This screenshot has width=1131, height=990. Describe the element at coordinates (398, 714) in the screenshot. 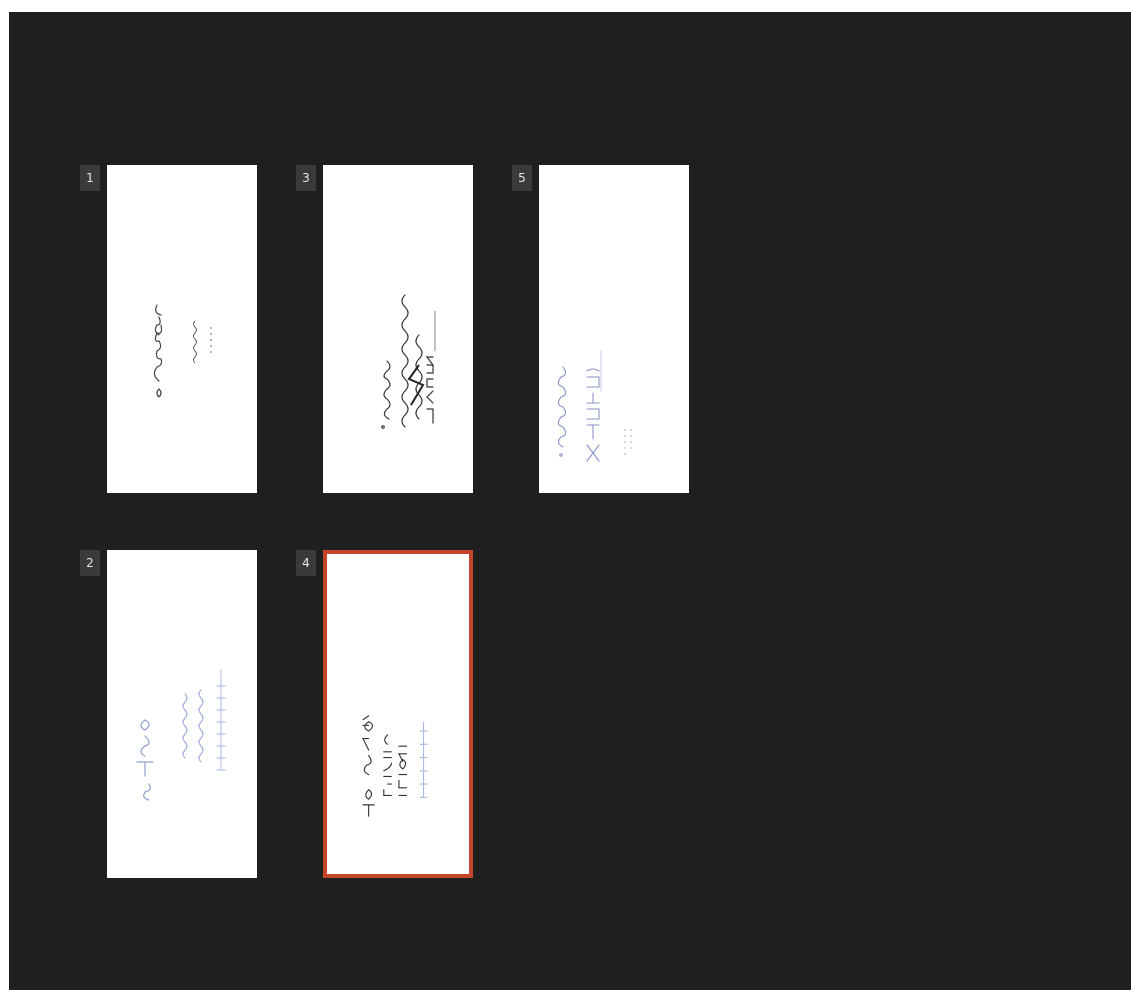

I see `slide-thumbnail-selected` at that location.